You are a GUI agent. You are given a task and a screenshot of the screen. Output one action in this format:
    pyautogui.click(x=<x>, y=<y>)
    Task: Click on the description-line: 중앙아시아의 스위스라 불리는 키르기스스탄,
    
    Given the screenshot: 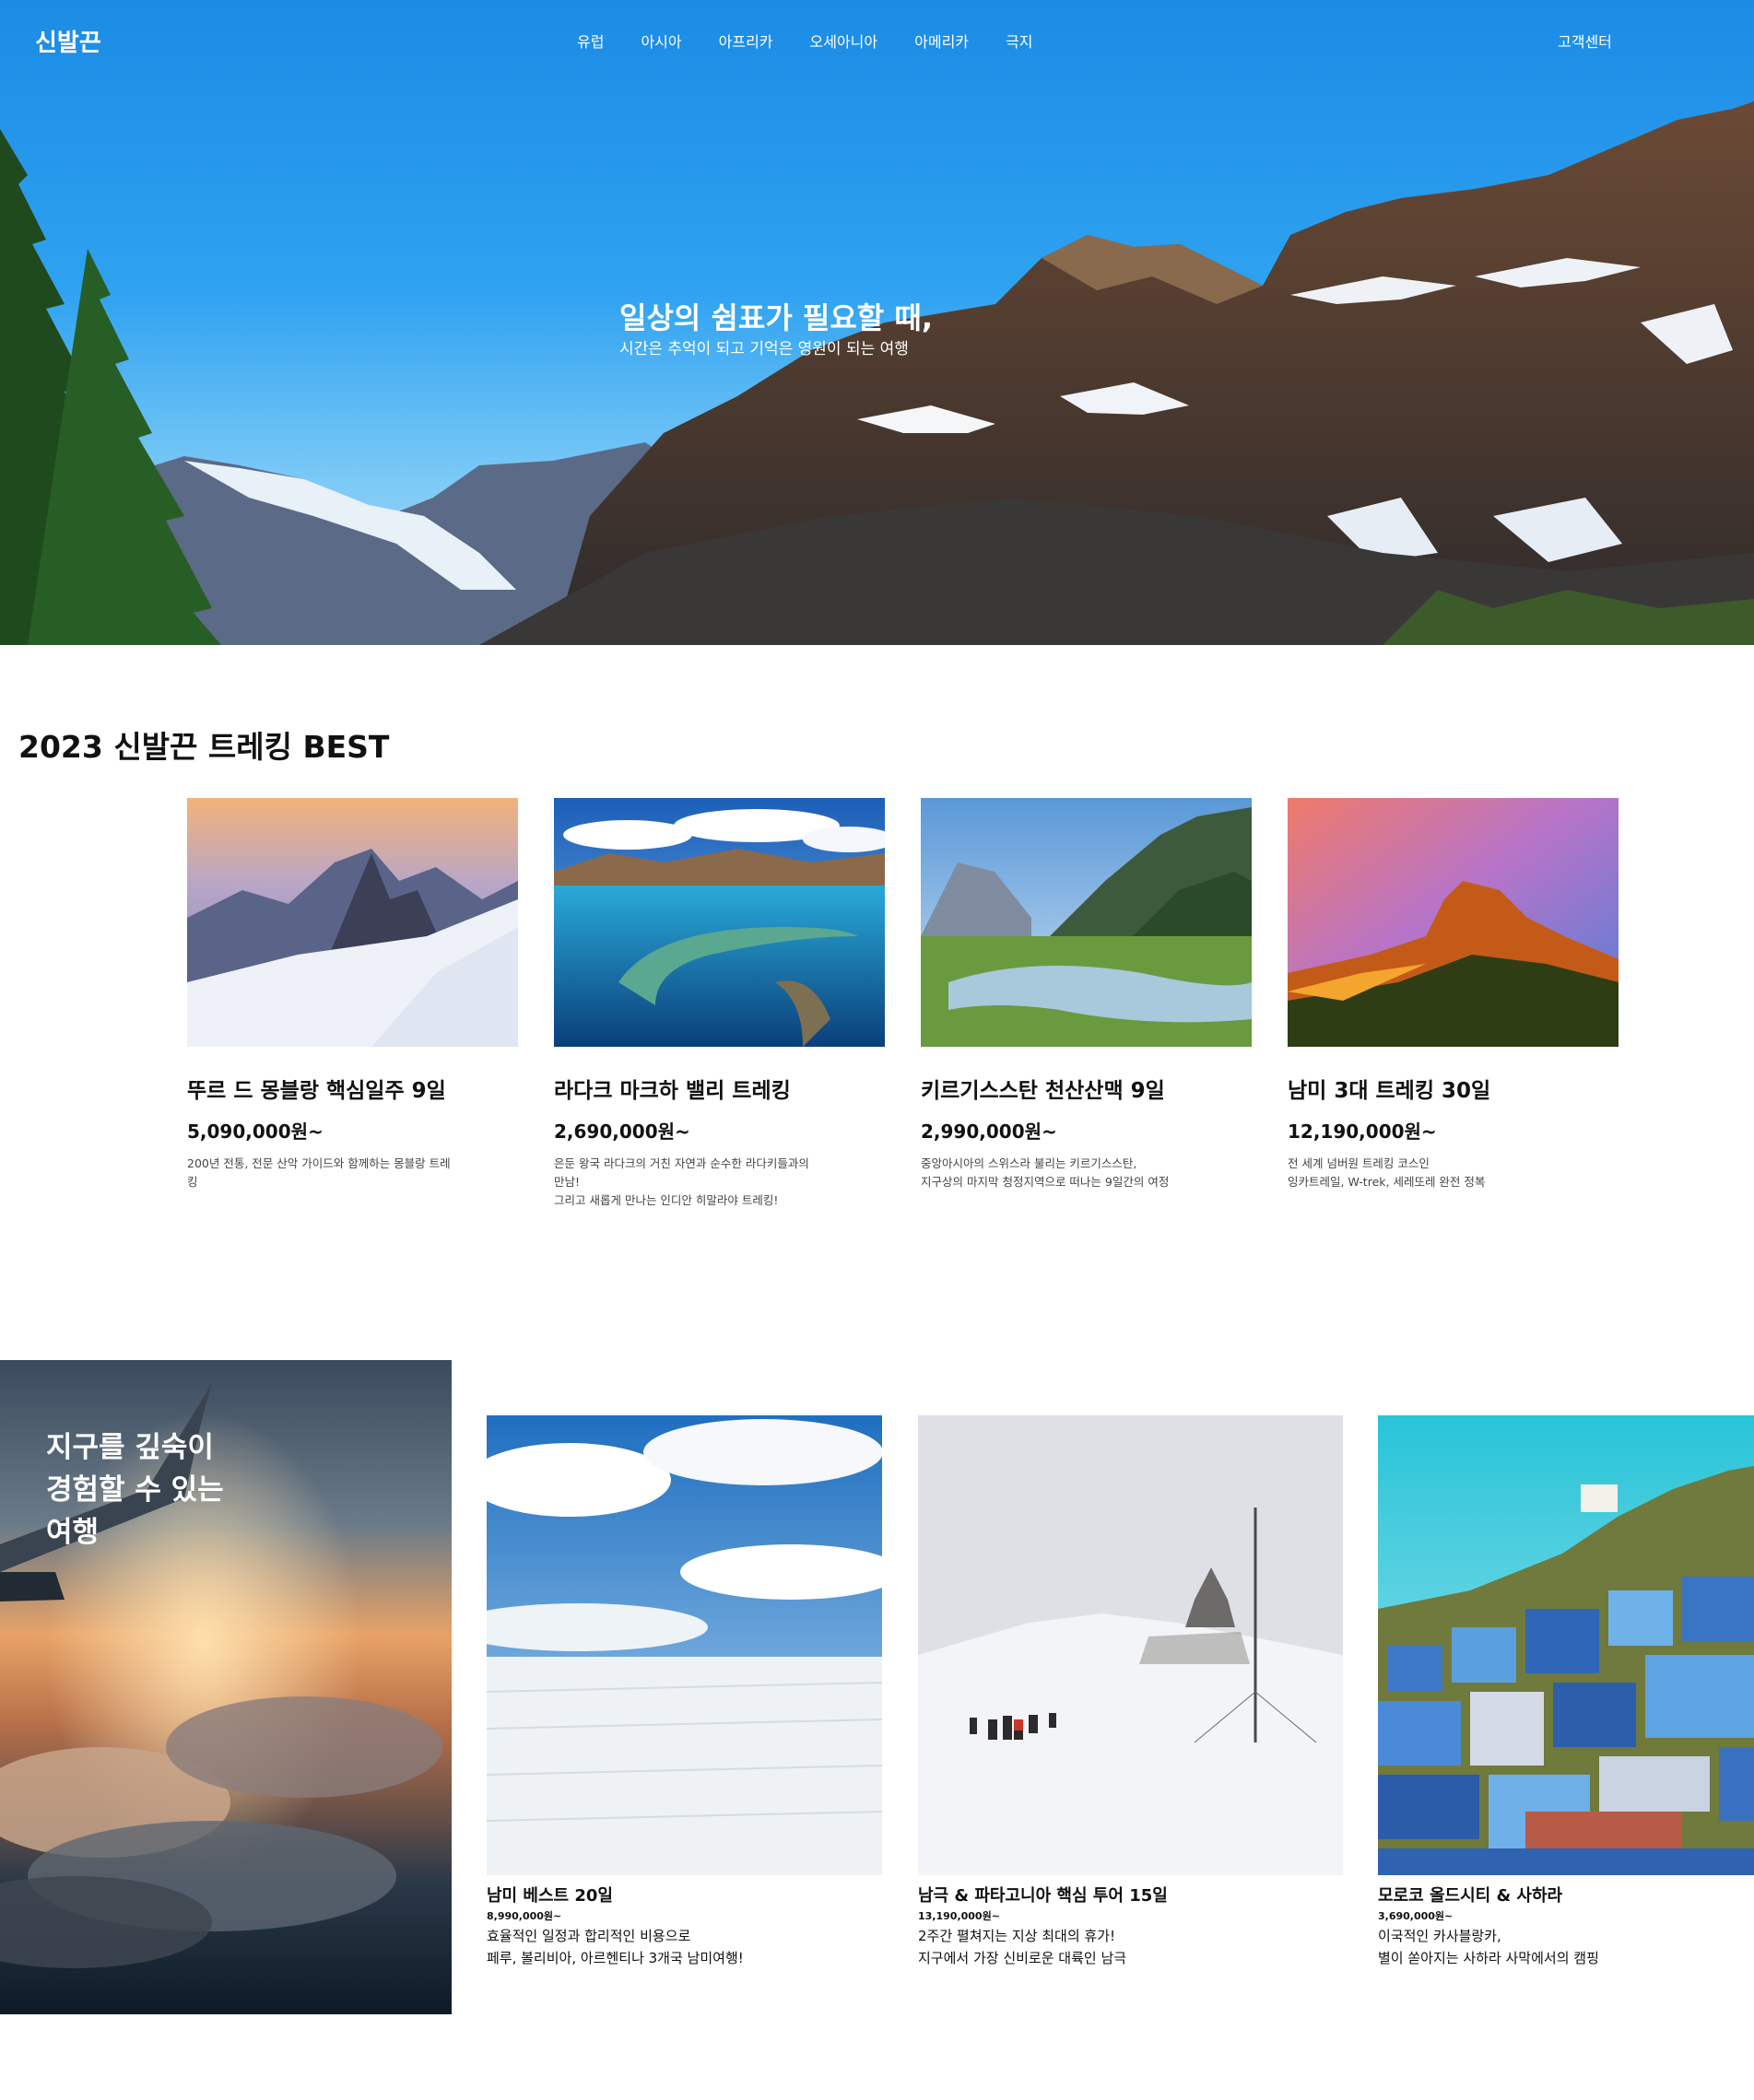 What is the action you would take?
    pyautogui.click(x=1029, y=1163)
    